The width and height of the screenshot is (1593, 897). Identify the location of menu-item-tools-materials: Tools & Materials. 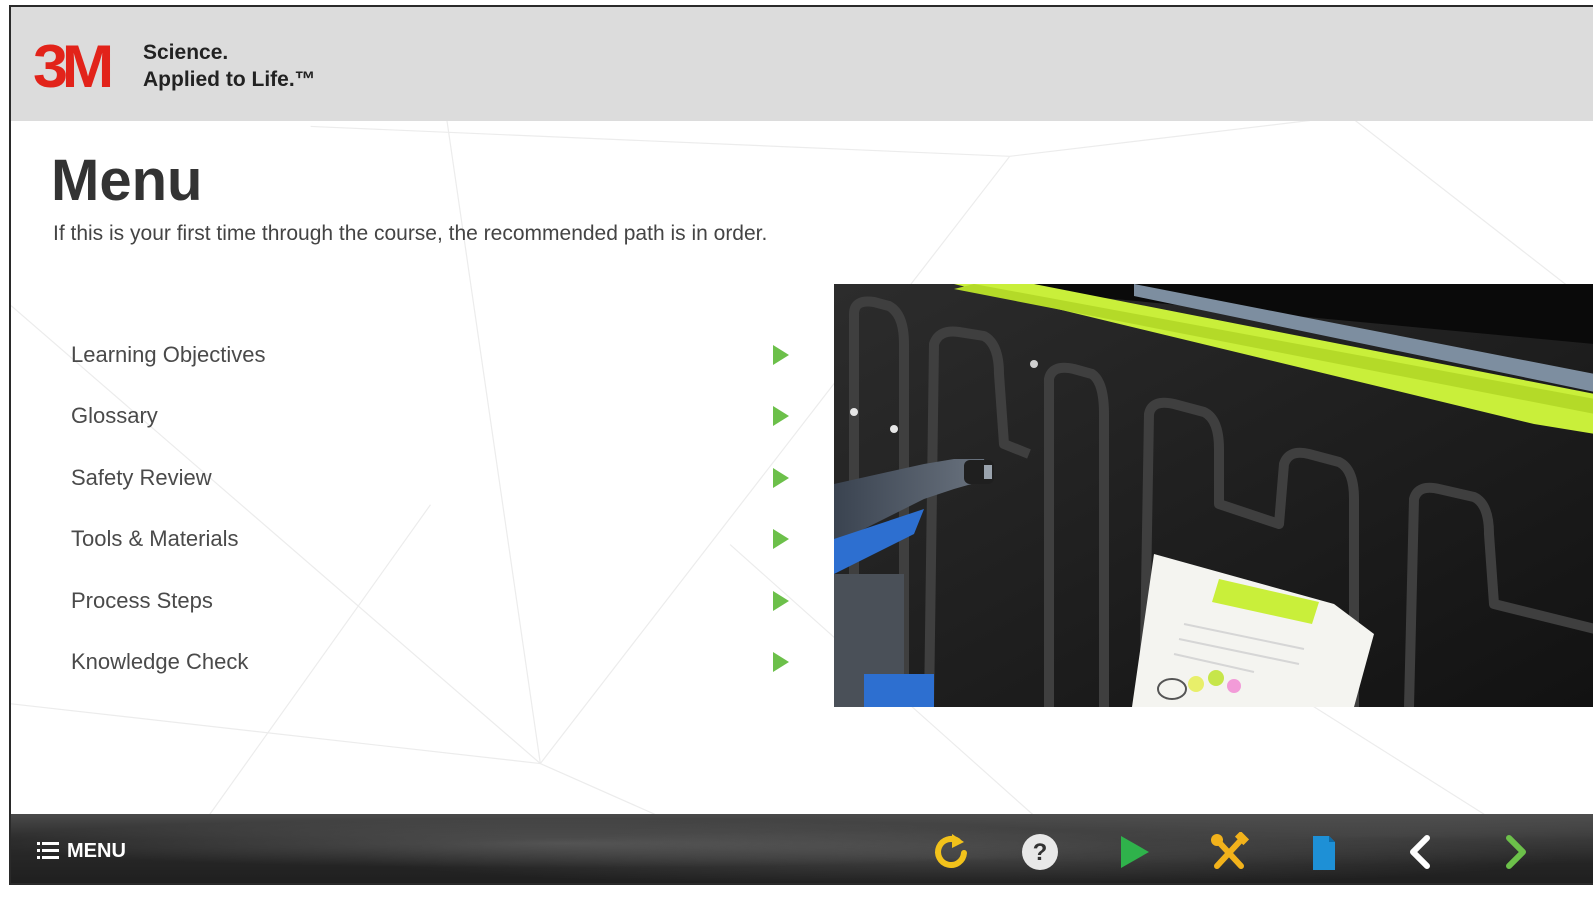
(431, 540).